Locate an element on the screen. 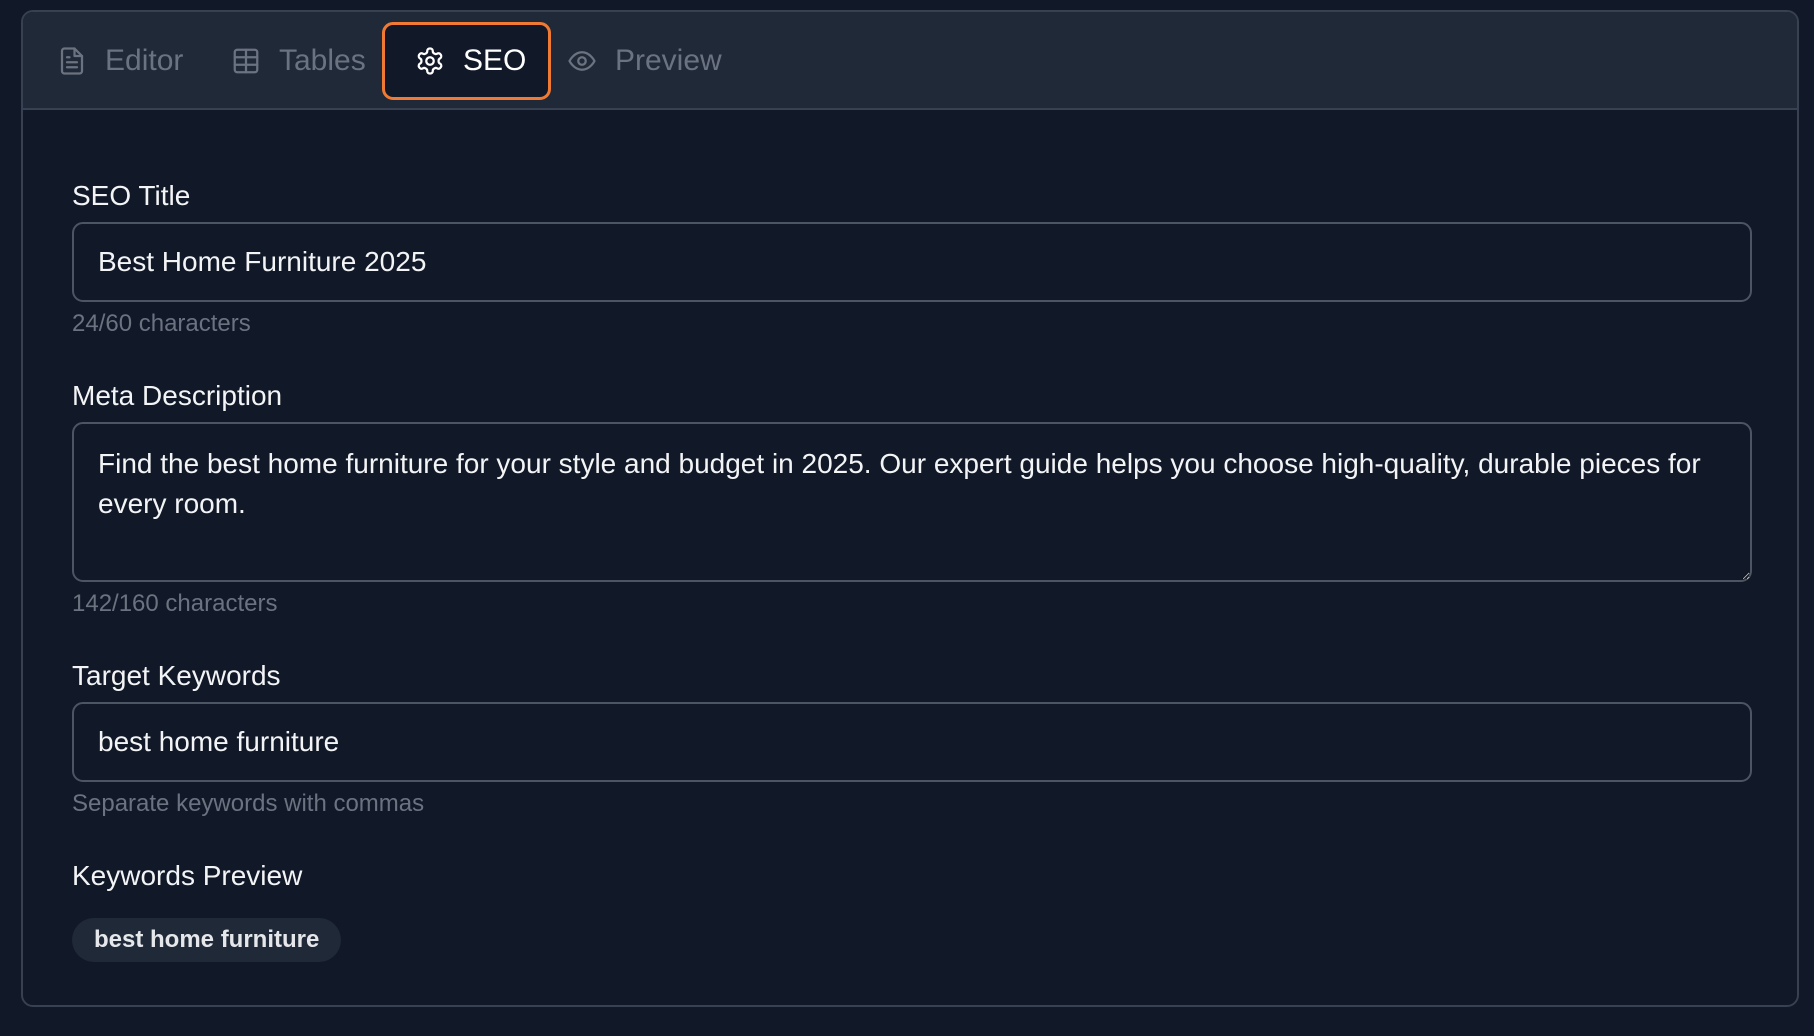  file-text-icon is located at coordinates (72, 61).